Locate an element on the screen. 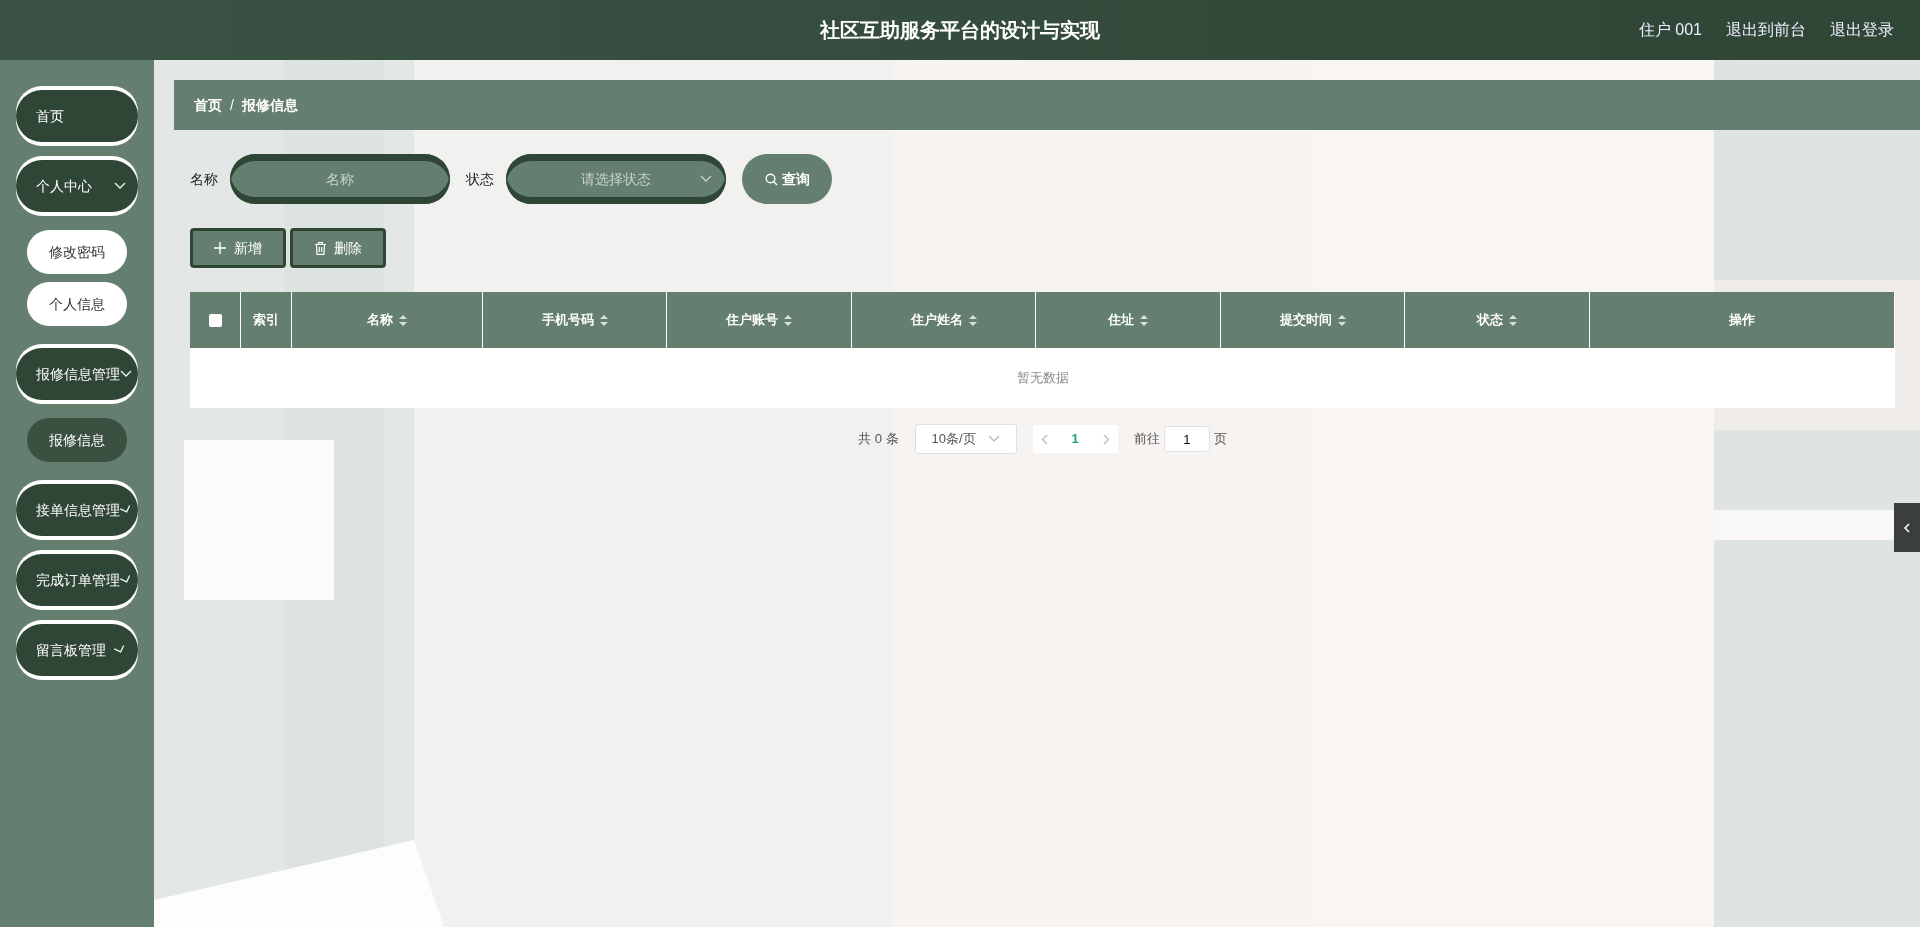 The width and height of the screenshot is (1920, 927). next-page-icon is located at coordinates (1106, 439).